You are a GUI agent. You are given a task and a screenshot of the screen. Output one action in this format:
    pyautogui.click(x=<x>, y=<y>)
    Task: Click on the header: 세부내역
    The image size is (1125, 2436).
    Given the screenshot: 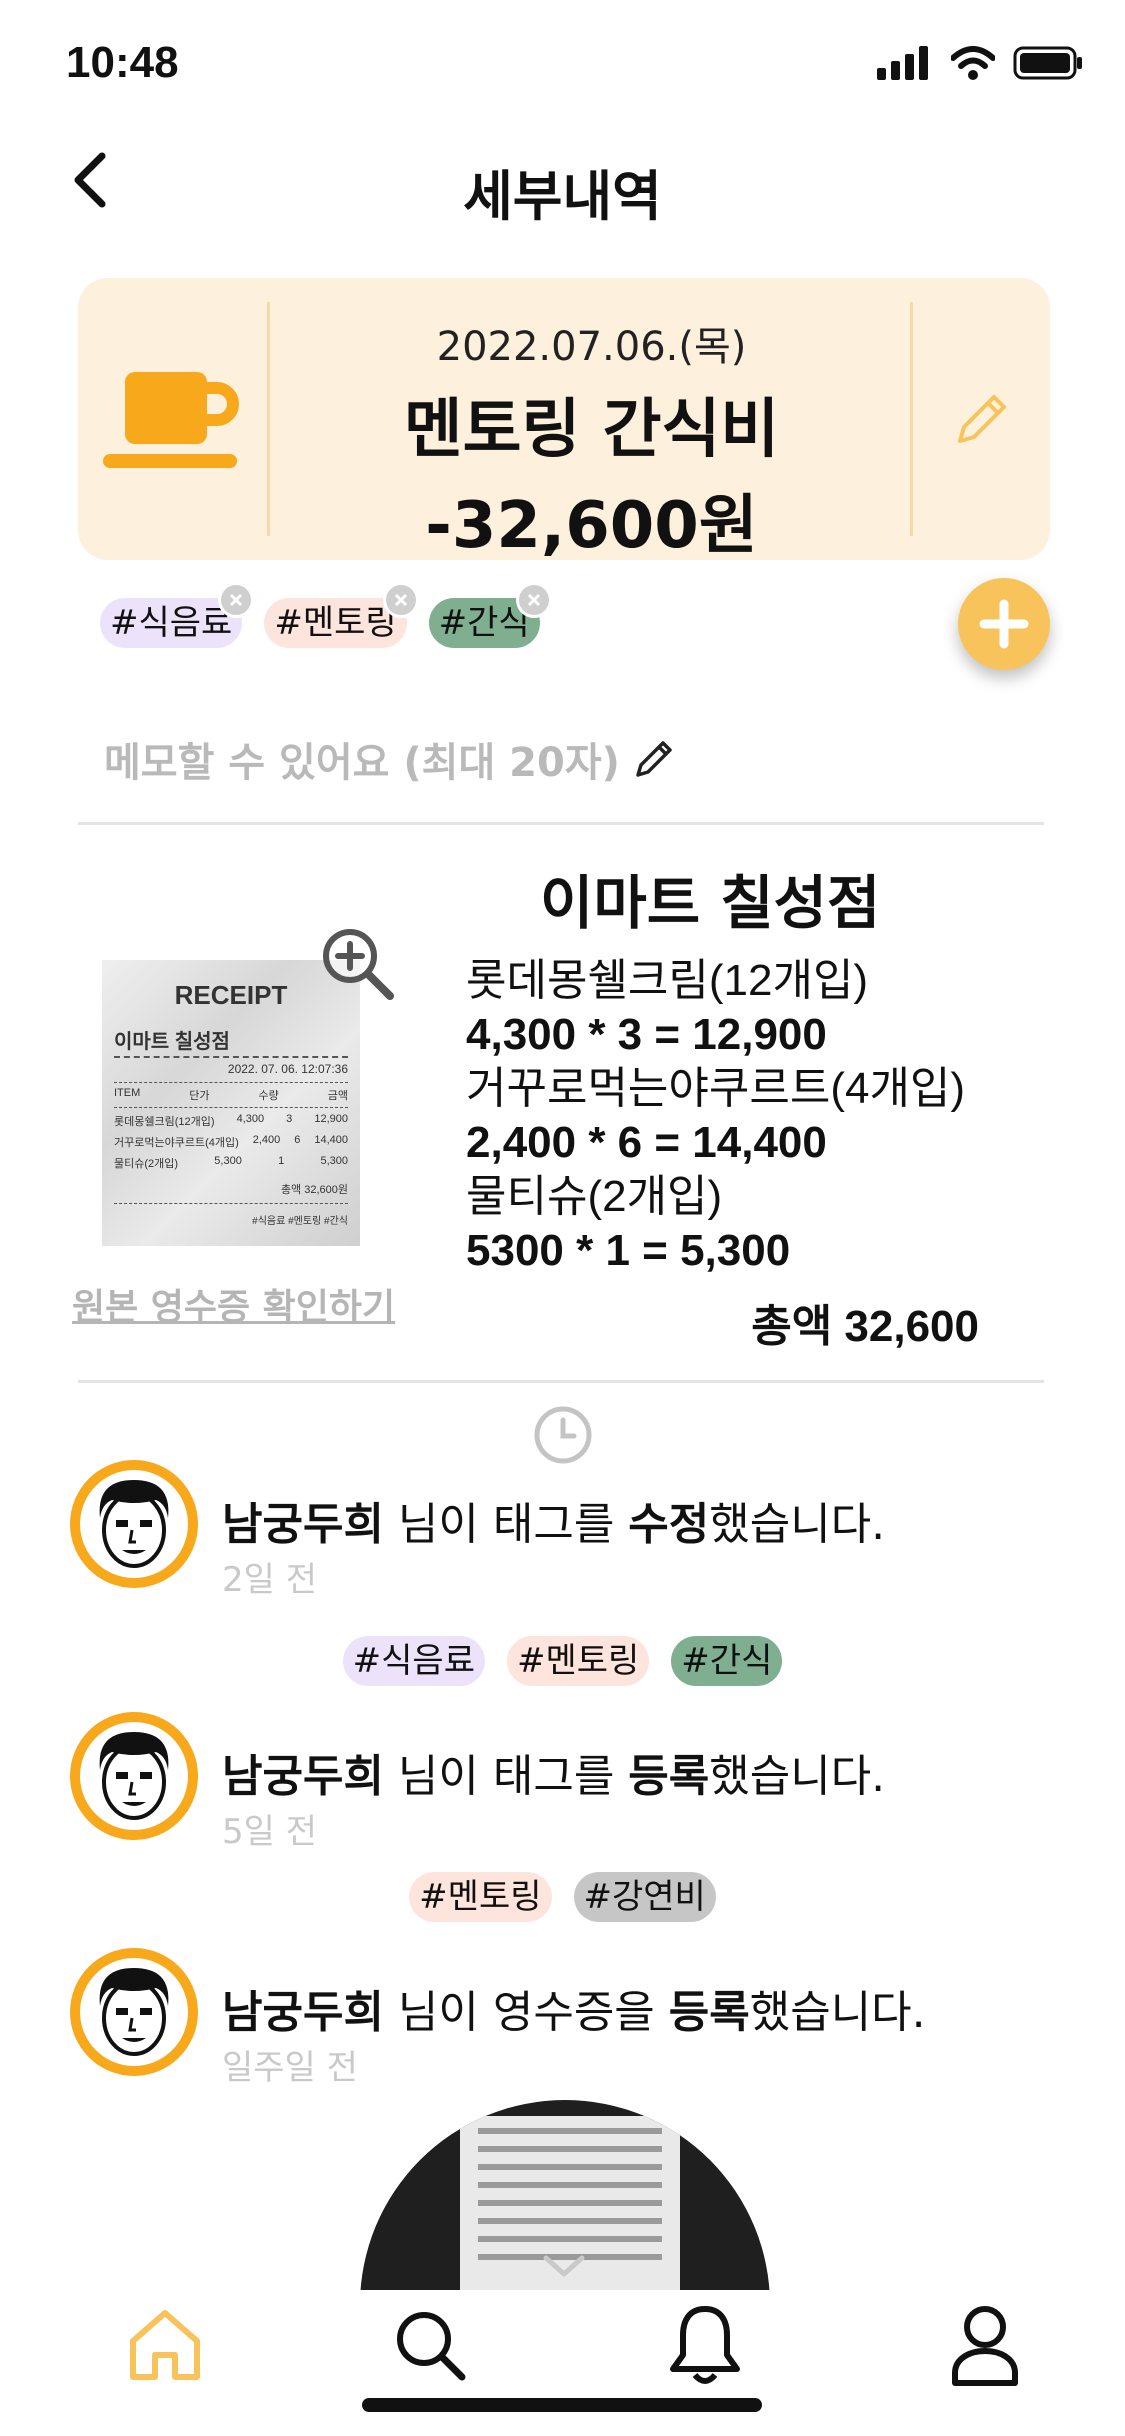 What is the action you would take?
    pyautogui.click(x=562, y=190)
    